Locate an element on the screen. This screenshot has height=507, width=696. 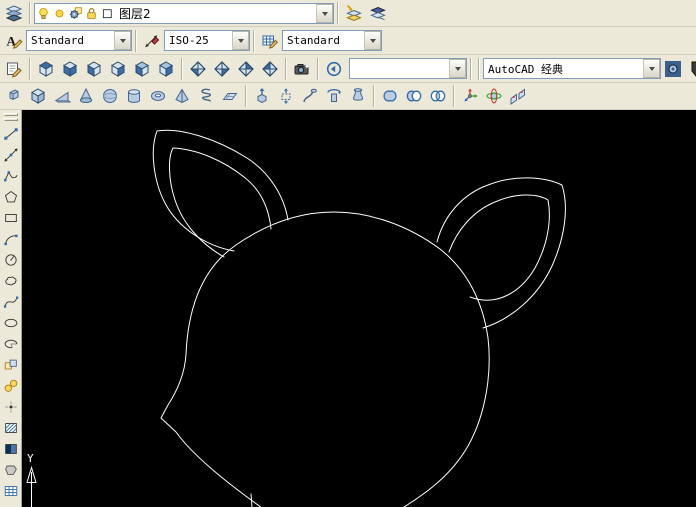
union-icon is located at coordinates (390, 96).